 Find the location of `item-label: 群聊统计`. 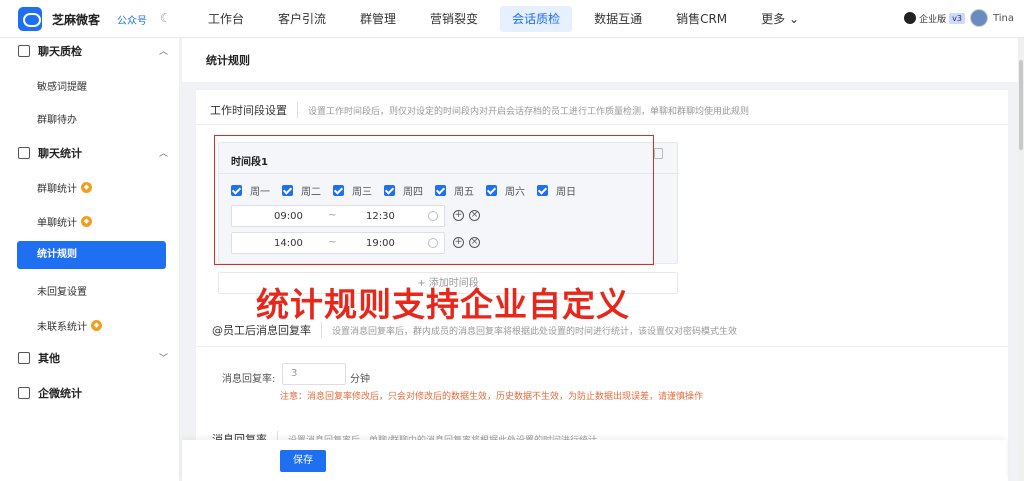

item-label: 群聊统计 is located at coordinates (57, 189).